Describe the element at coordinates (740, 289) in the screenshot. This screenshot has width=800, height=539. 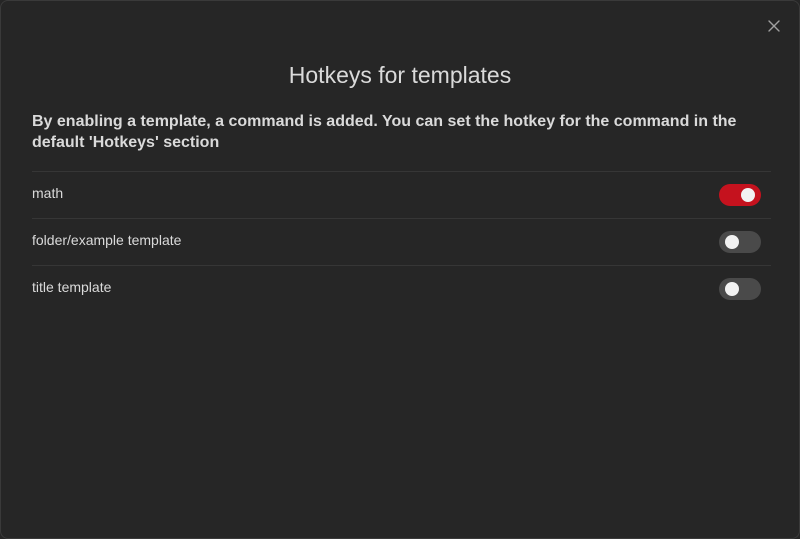
I see `template-toggle-title-template` at that location.